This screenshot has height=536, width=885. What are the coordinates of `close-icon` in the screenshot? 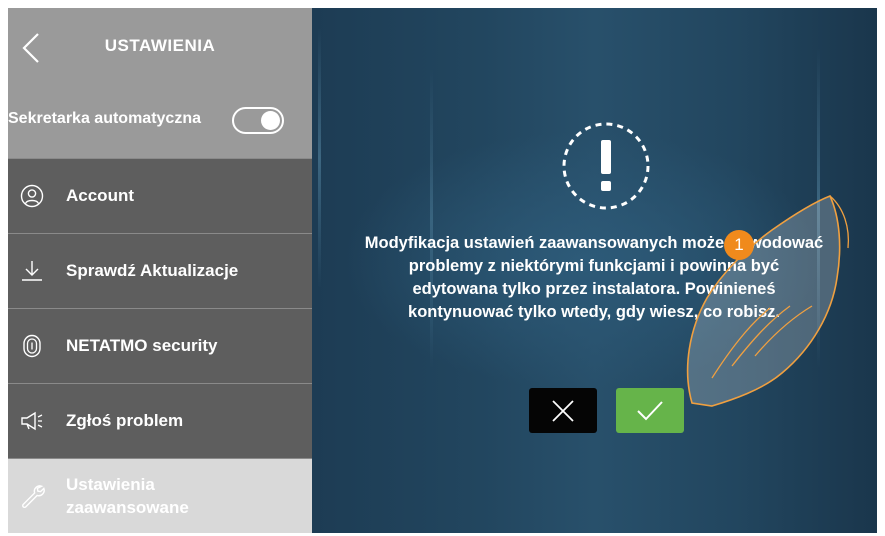 It's located at (563, 410).